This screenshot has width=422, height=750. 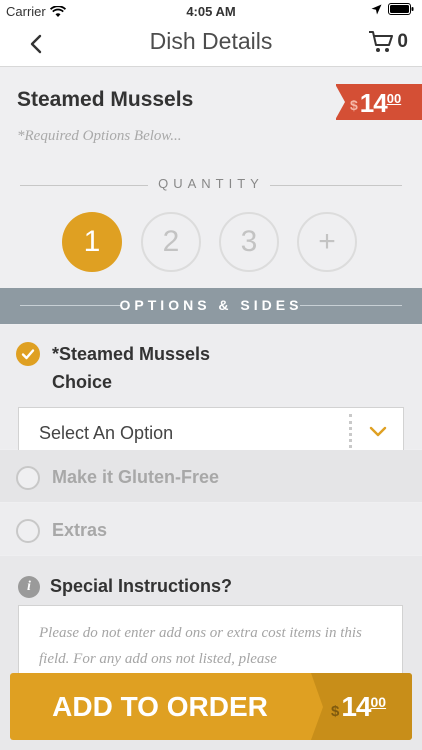 I want to click on quantity-label: QUANTITY, so click(x=211, y=183).